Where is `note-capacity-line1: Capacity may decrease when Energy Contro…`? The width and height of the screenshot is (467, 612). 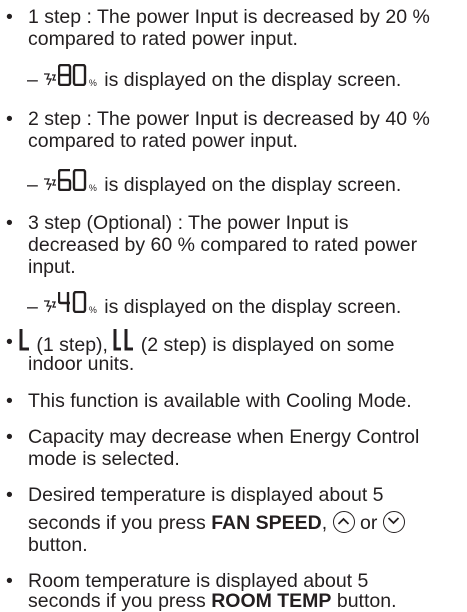 note-capacity-line1: Capacity may decrease when Energy Contro… is located at coordinates (224, 437).